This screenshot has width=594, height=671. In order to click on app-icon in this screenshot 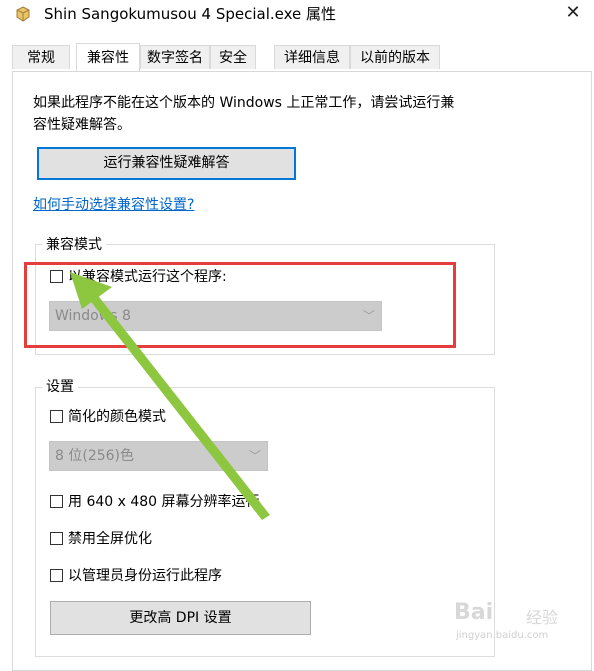, I will do `click(23, 14)`.